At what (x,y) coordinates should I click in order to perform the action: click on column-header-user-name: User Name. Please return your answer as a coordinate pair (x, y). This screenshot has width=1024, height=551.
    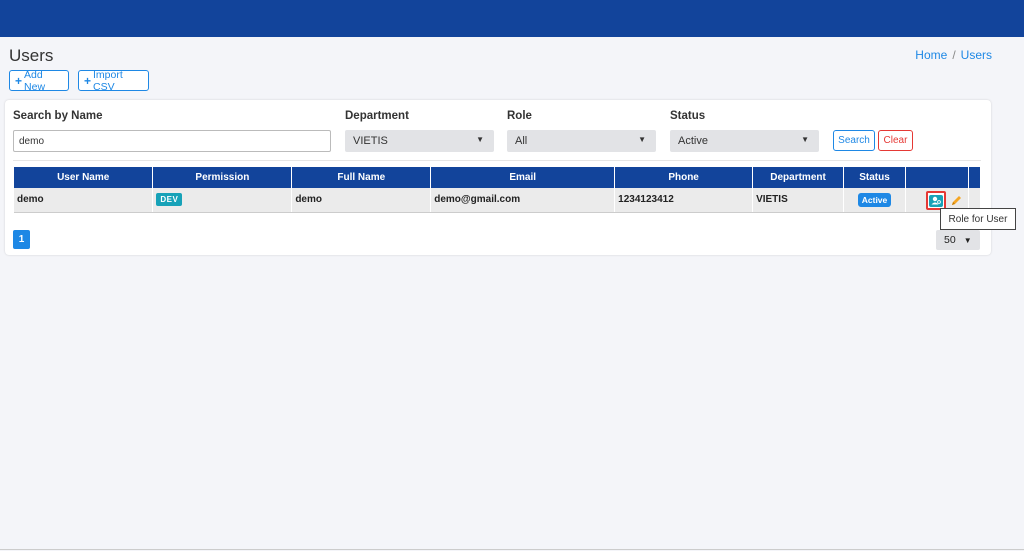
    Looking at the image, I should click on (84, 177).